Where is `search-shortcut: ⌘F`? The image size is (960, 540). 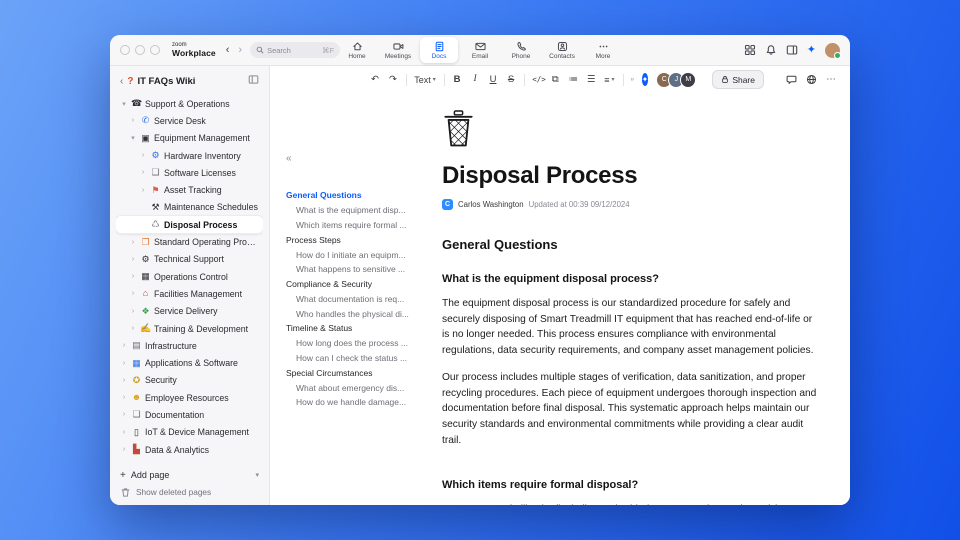 search-shortcut: ⌘F is located at coordinates (328, 50).